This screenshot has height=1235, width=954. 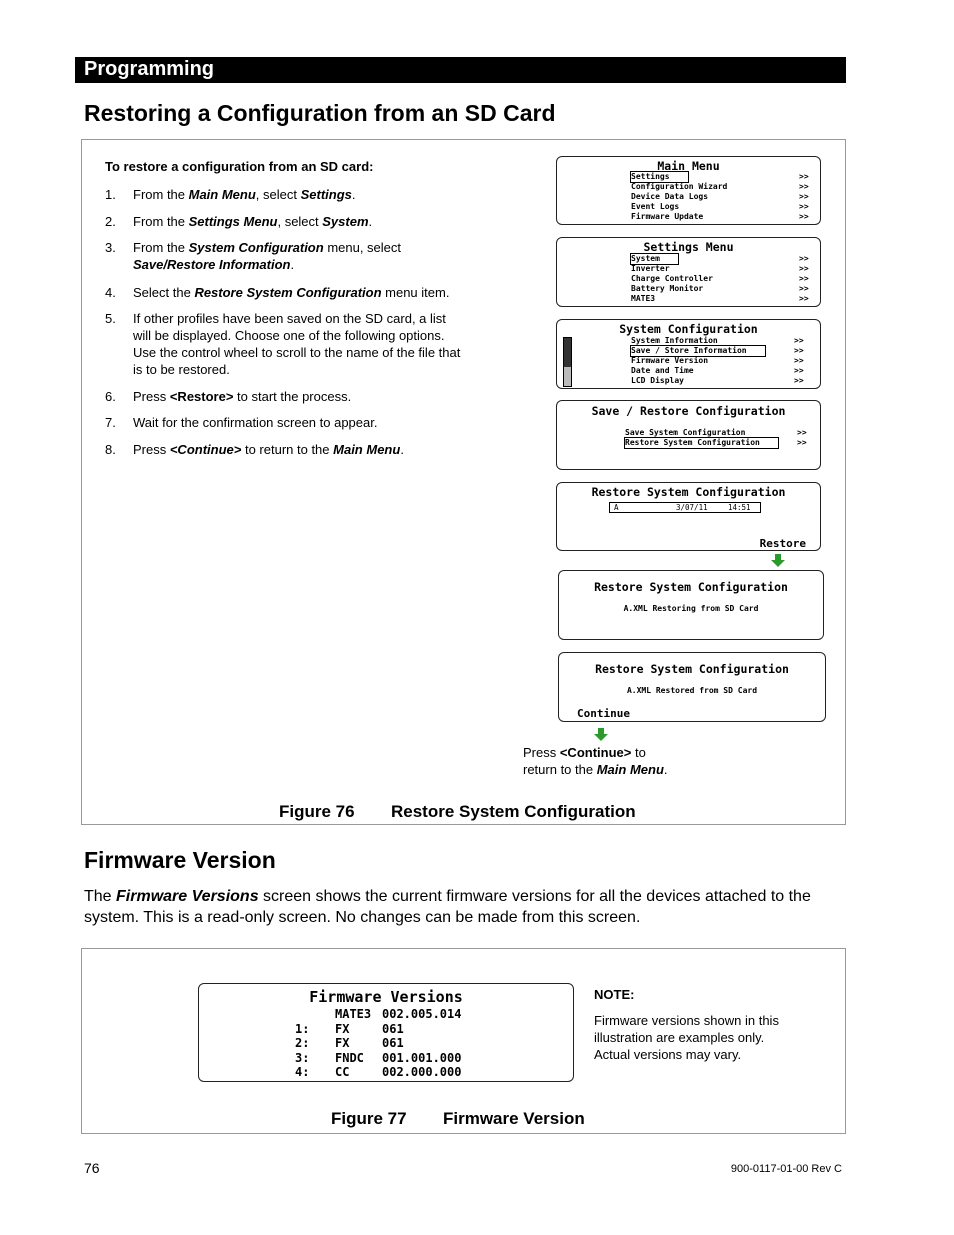 I want to click on step-text-segment: <Restore>, so click(x=201, y=396).